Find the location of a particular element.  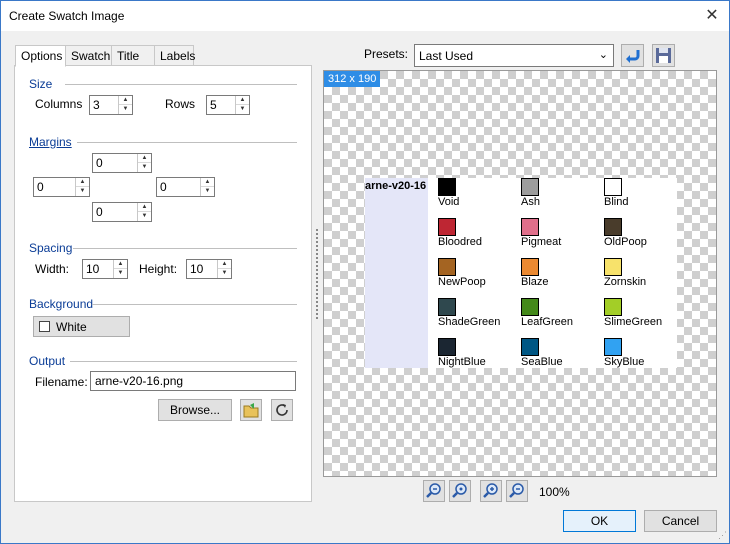

presets-value: Last Used is located at coordinates (446, 56).